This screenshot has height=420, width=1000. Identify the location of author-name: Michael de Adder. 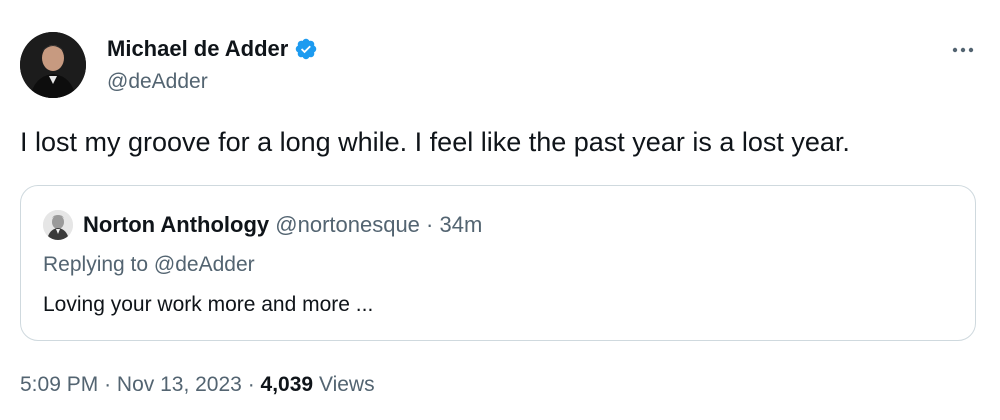
(197, 49).